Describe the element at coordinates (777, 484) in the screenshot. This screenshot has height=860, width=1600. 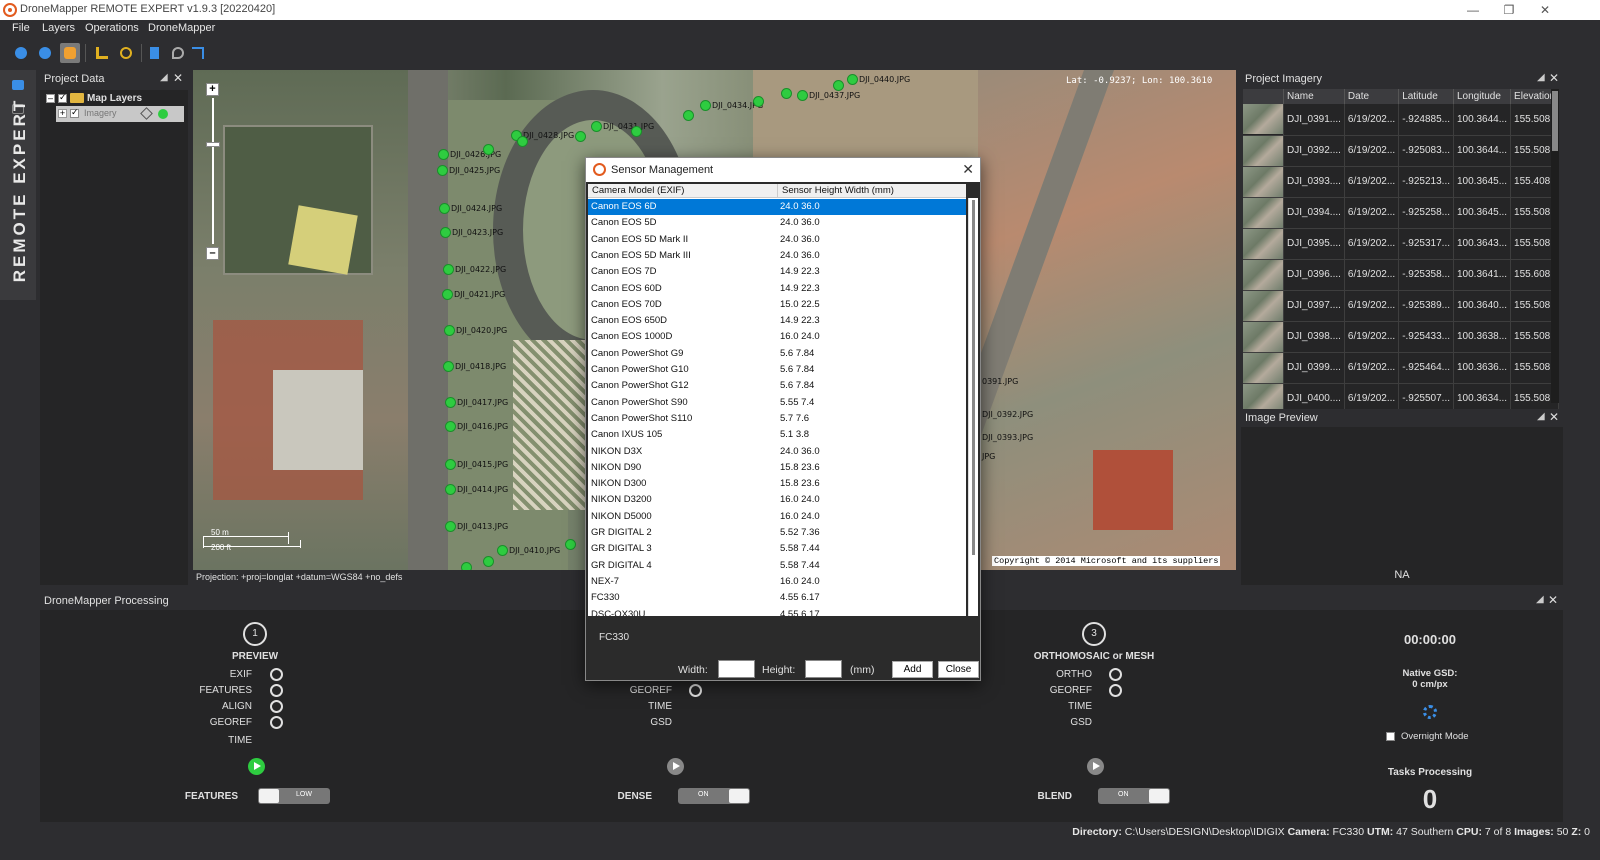
I see `list-item: NIKON D300 15.8 23.6` at that location.